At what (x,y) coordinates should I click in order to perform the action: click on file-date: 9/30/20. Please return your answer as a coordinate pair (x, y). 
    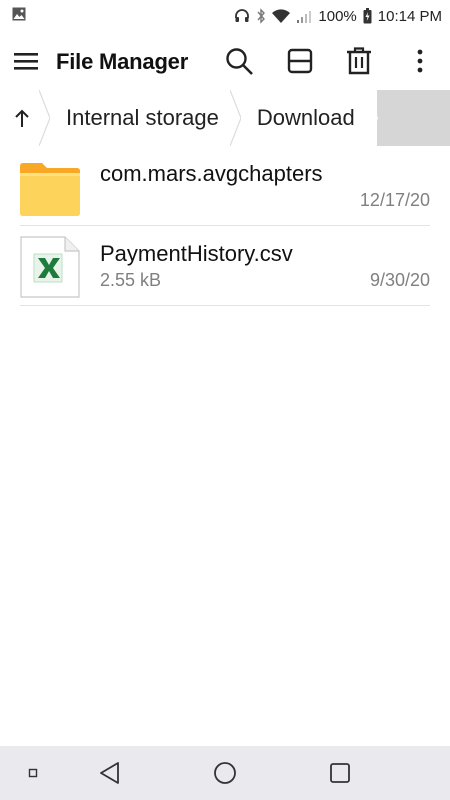
    Looking at the image, I should click on (399, 280).